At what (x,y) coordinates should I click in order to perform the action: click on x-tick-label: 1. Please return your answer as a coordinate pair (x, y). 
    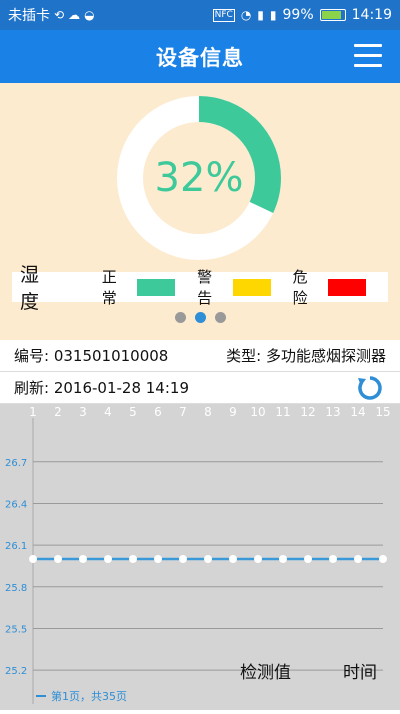
    Looking at the image, I should click on (33, 412).